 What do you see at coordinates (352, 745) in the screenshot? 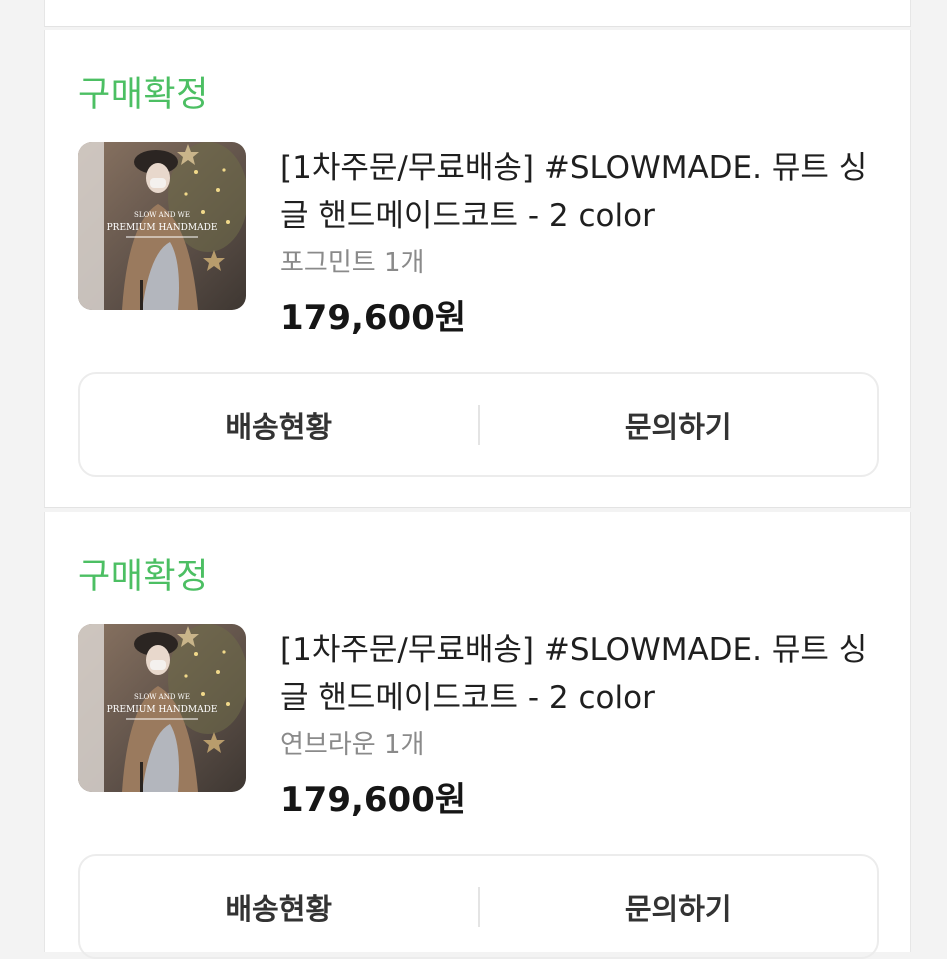
I see `product-option: 연브라운 1개` at bounding box center [352, 745].